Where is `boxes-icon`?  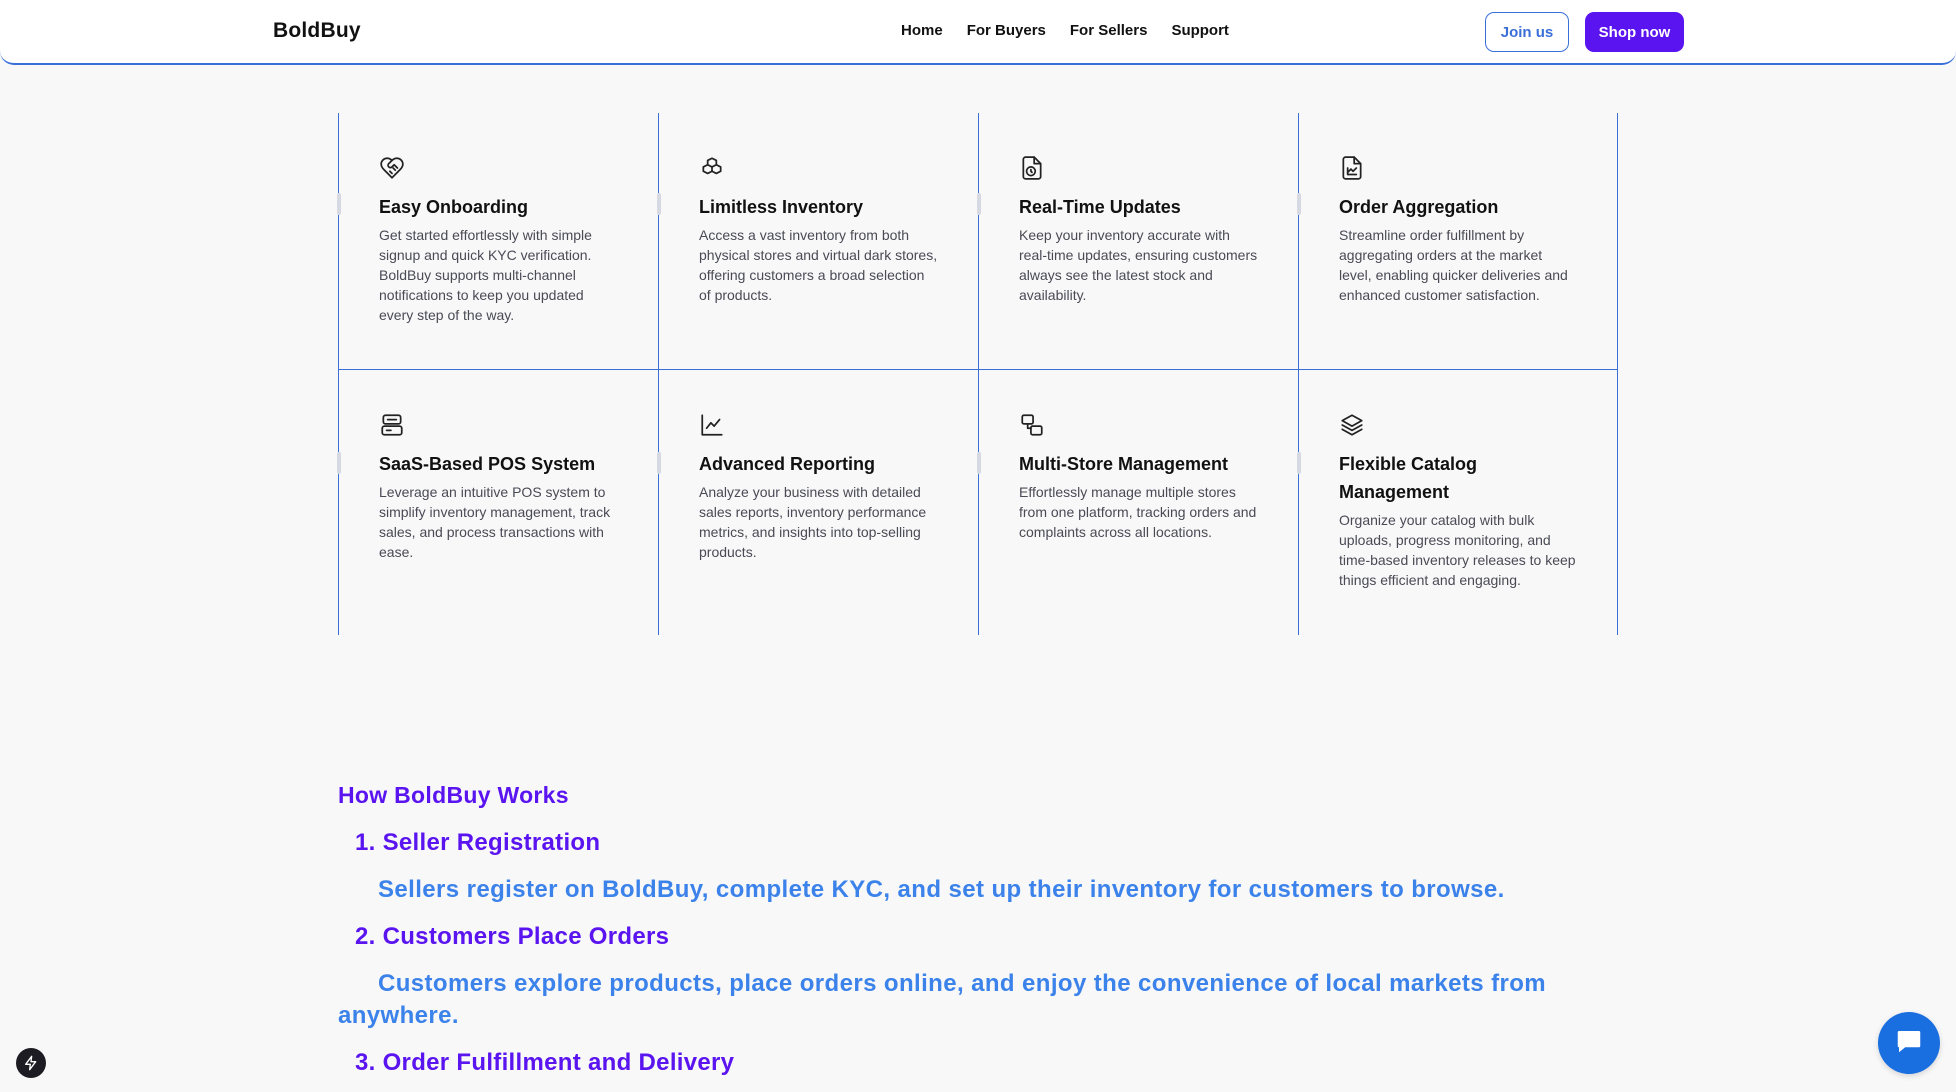 boxes-icon is located at coordinates (712, 168).